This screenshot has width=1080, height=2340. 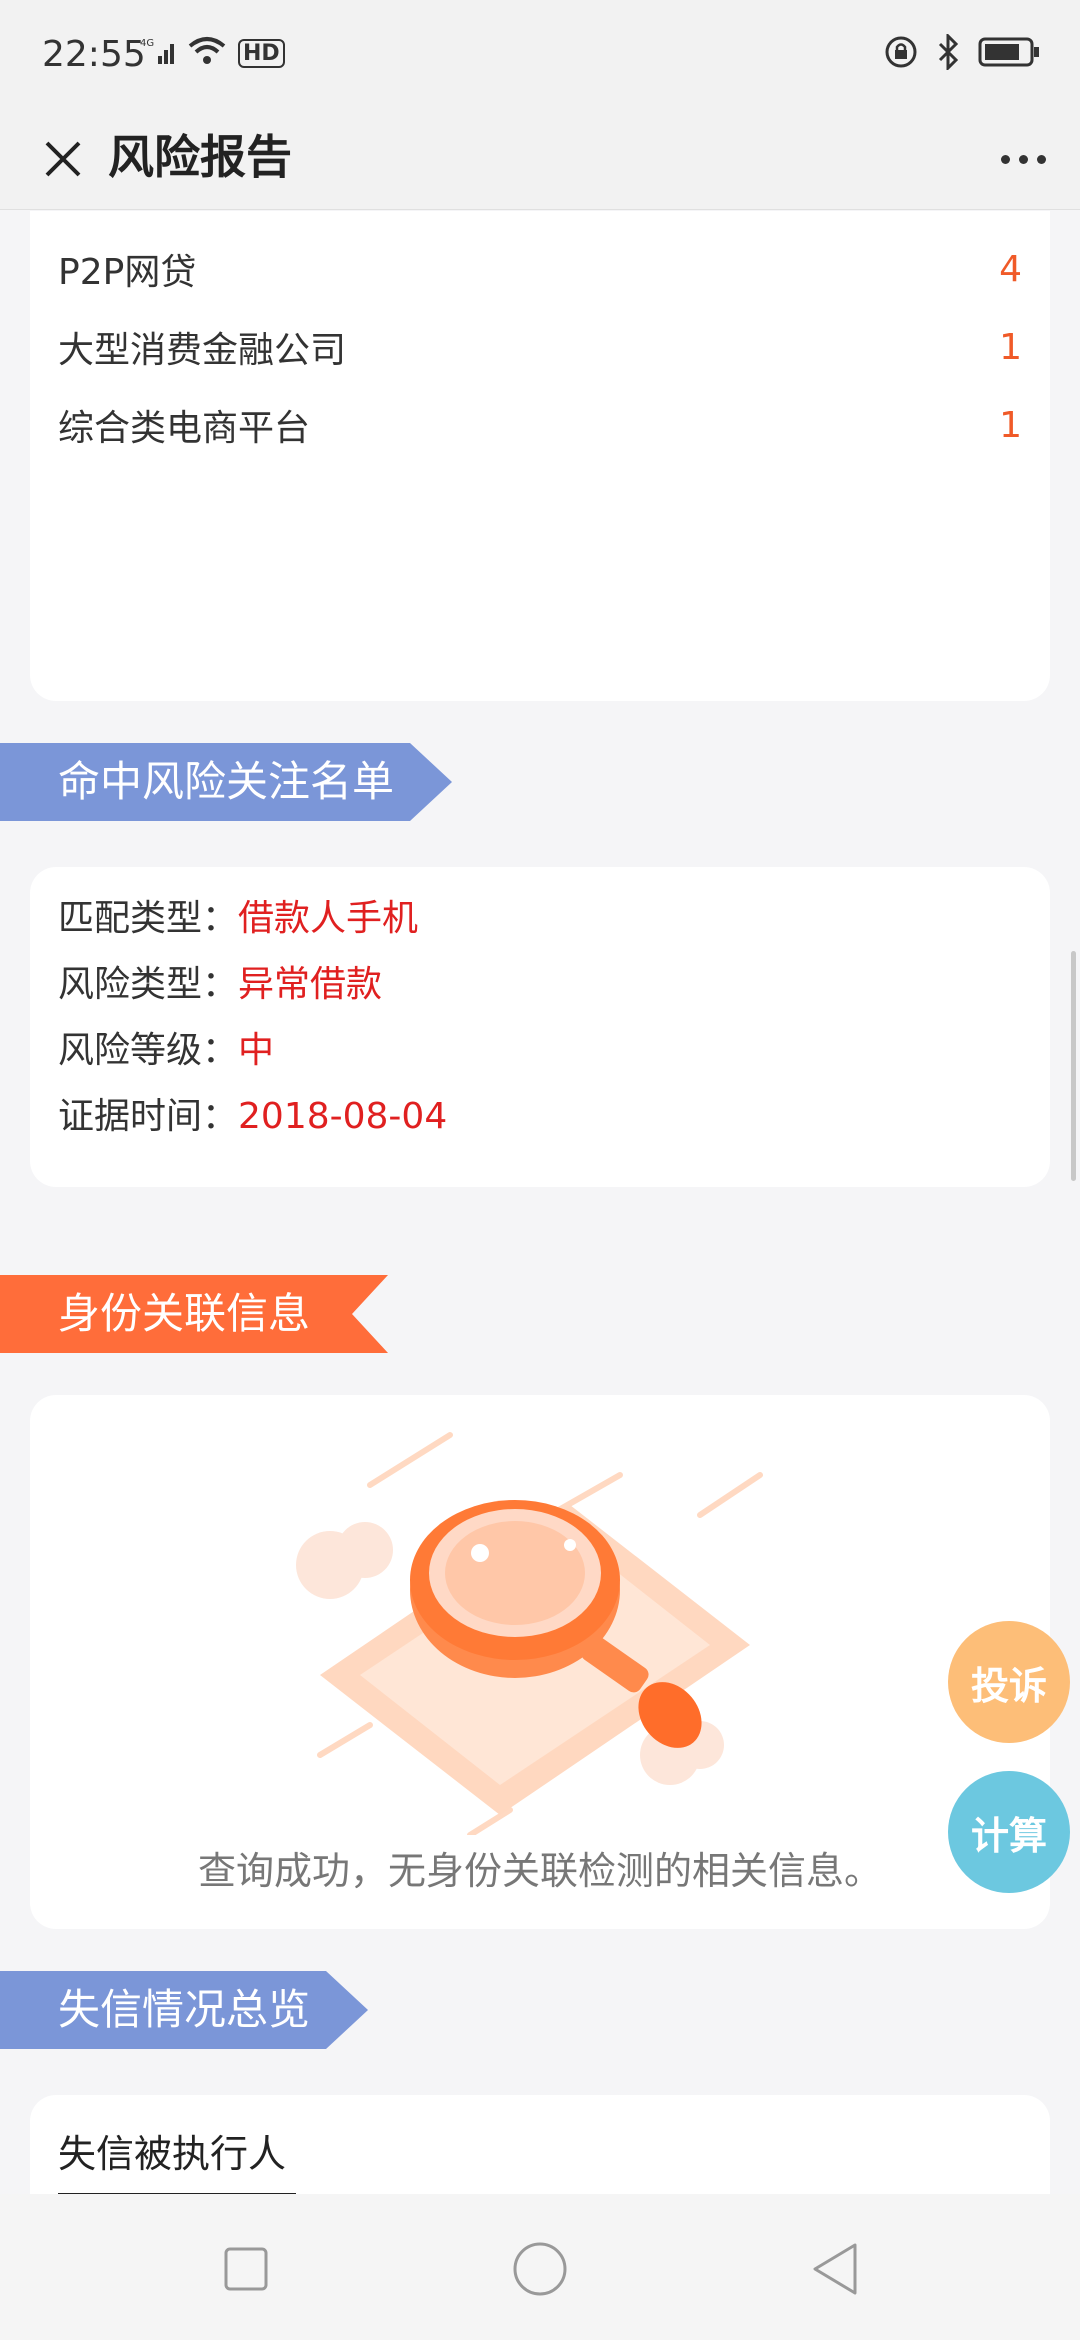 What do you see at coordinates (194, 1314) in the screenshot?
I see `identity-section-title: 身份关联信息` at bounding box center [194, 1314].